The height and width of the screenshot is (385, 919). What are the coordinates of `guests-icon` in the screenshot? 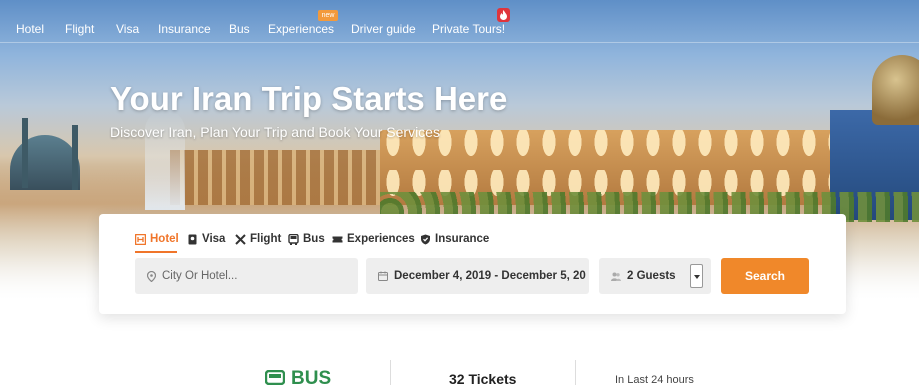 It's located at (616, 276).